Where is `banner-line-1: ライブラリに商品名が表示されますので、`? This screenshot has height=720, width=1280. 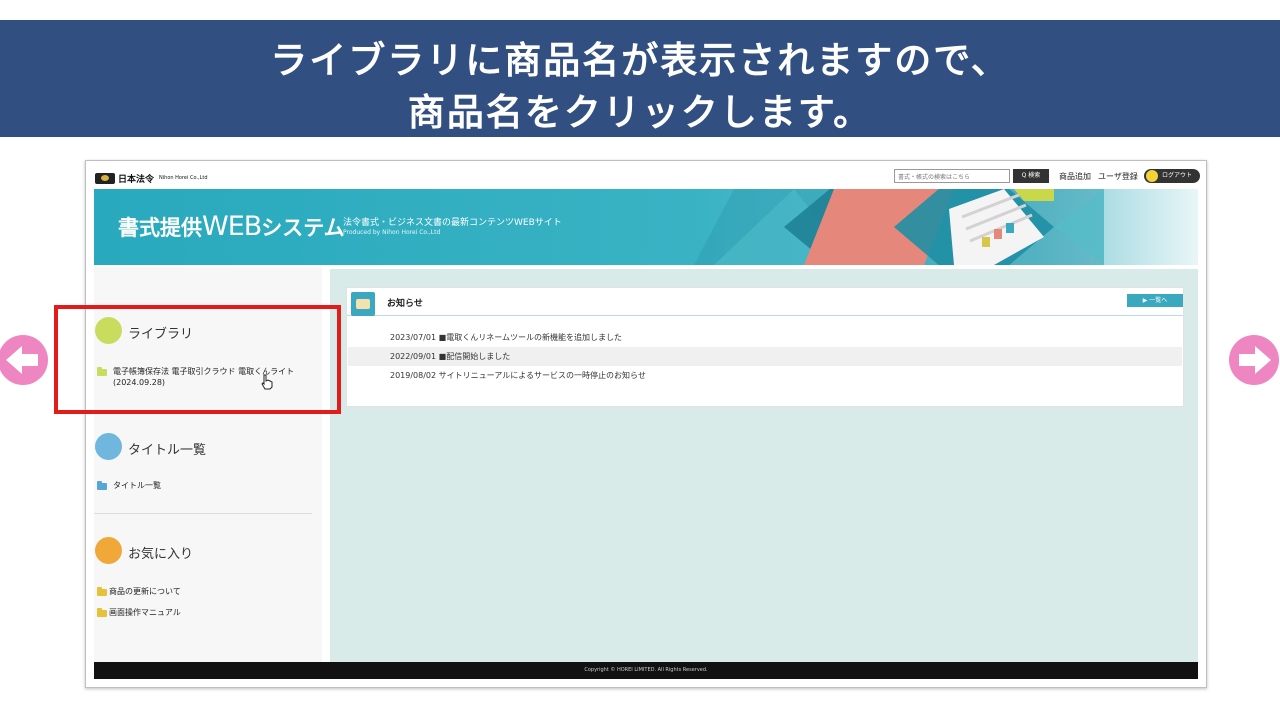
banner-line-1: ライブラリに商品名が表示されますので、 is located at coordinates (640, 60).